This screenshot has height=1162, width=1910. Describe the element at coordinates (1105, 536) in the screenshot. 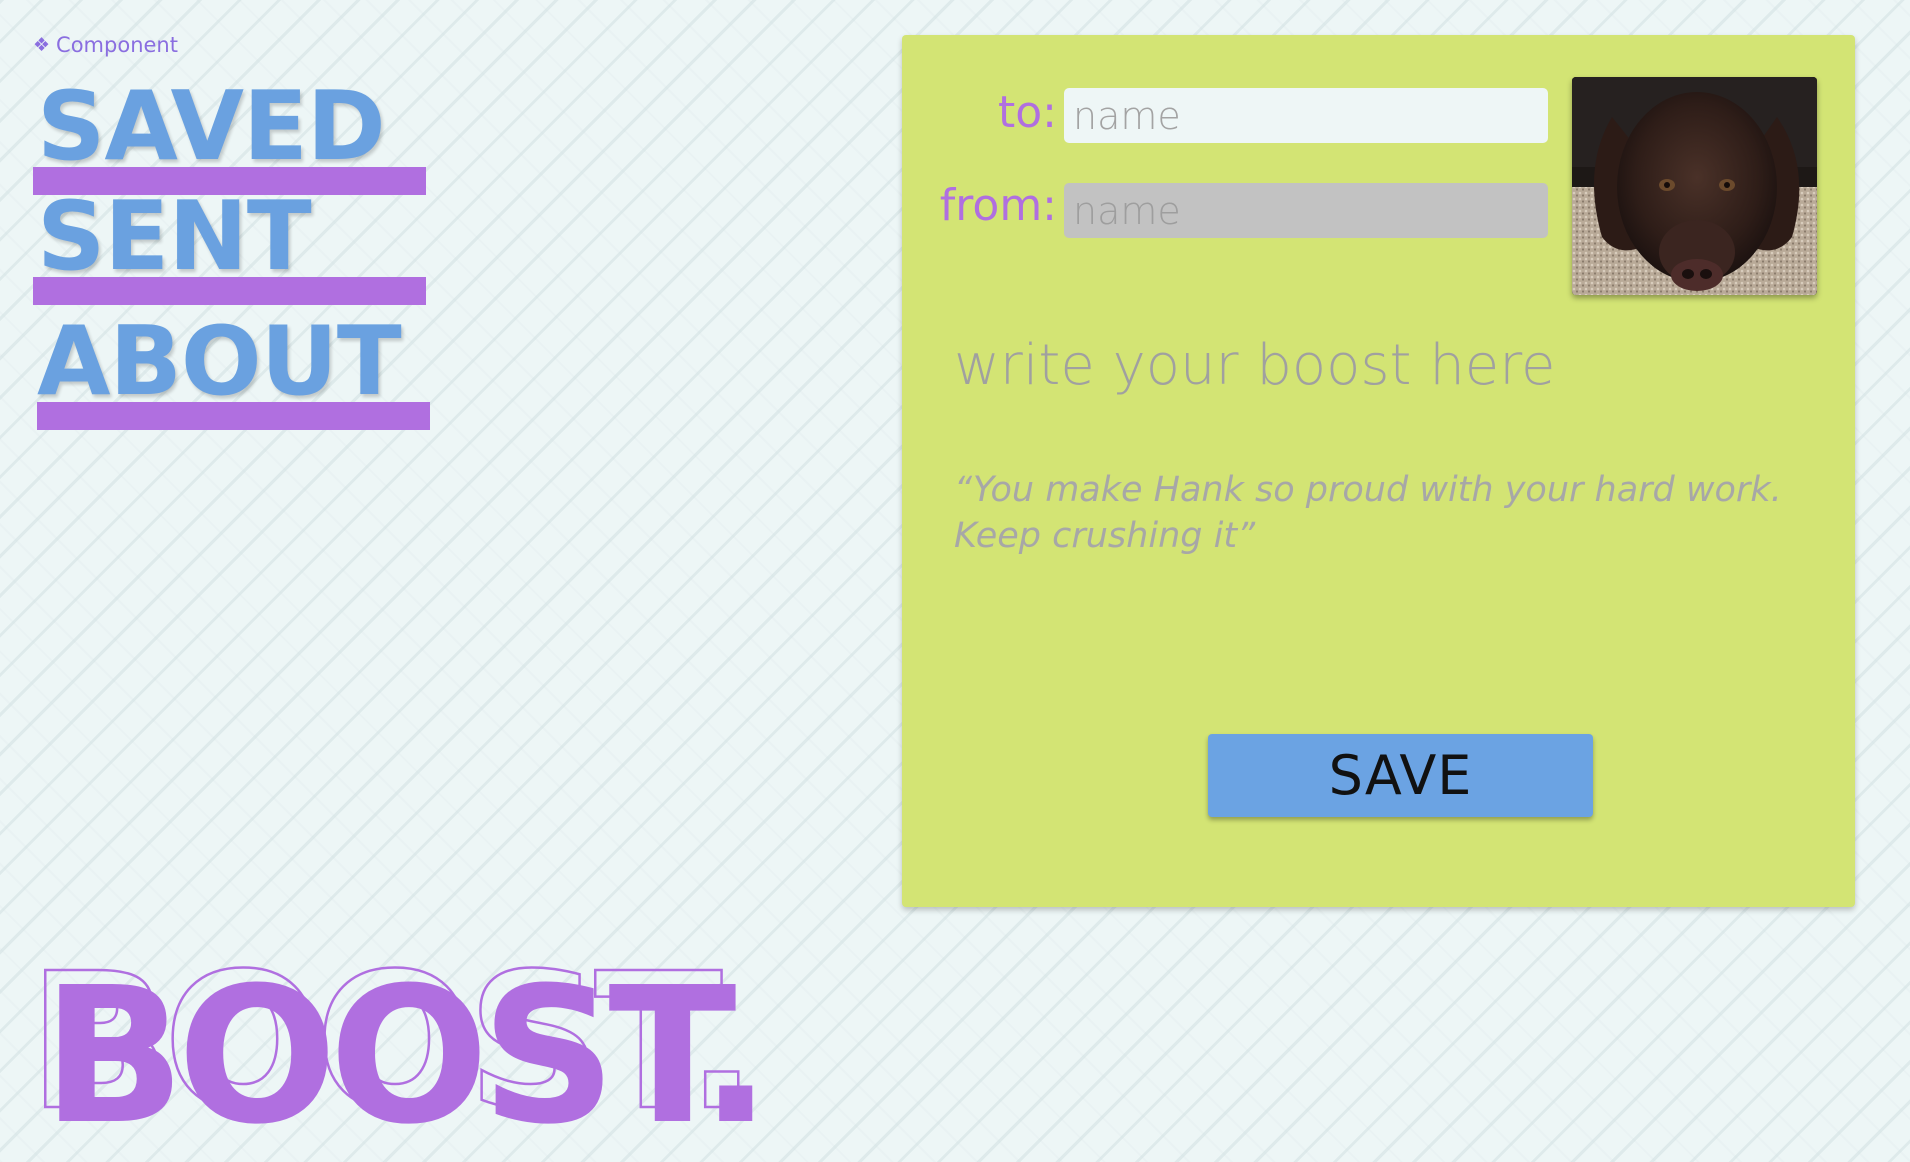

I see `example-quote-line: Keep crushing it”` at that location.